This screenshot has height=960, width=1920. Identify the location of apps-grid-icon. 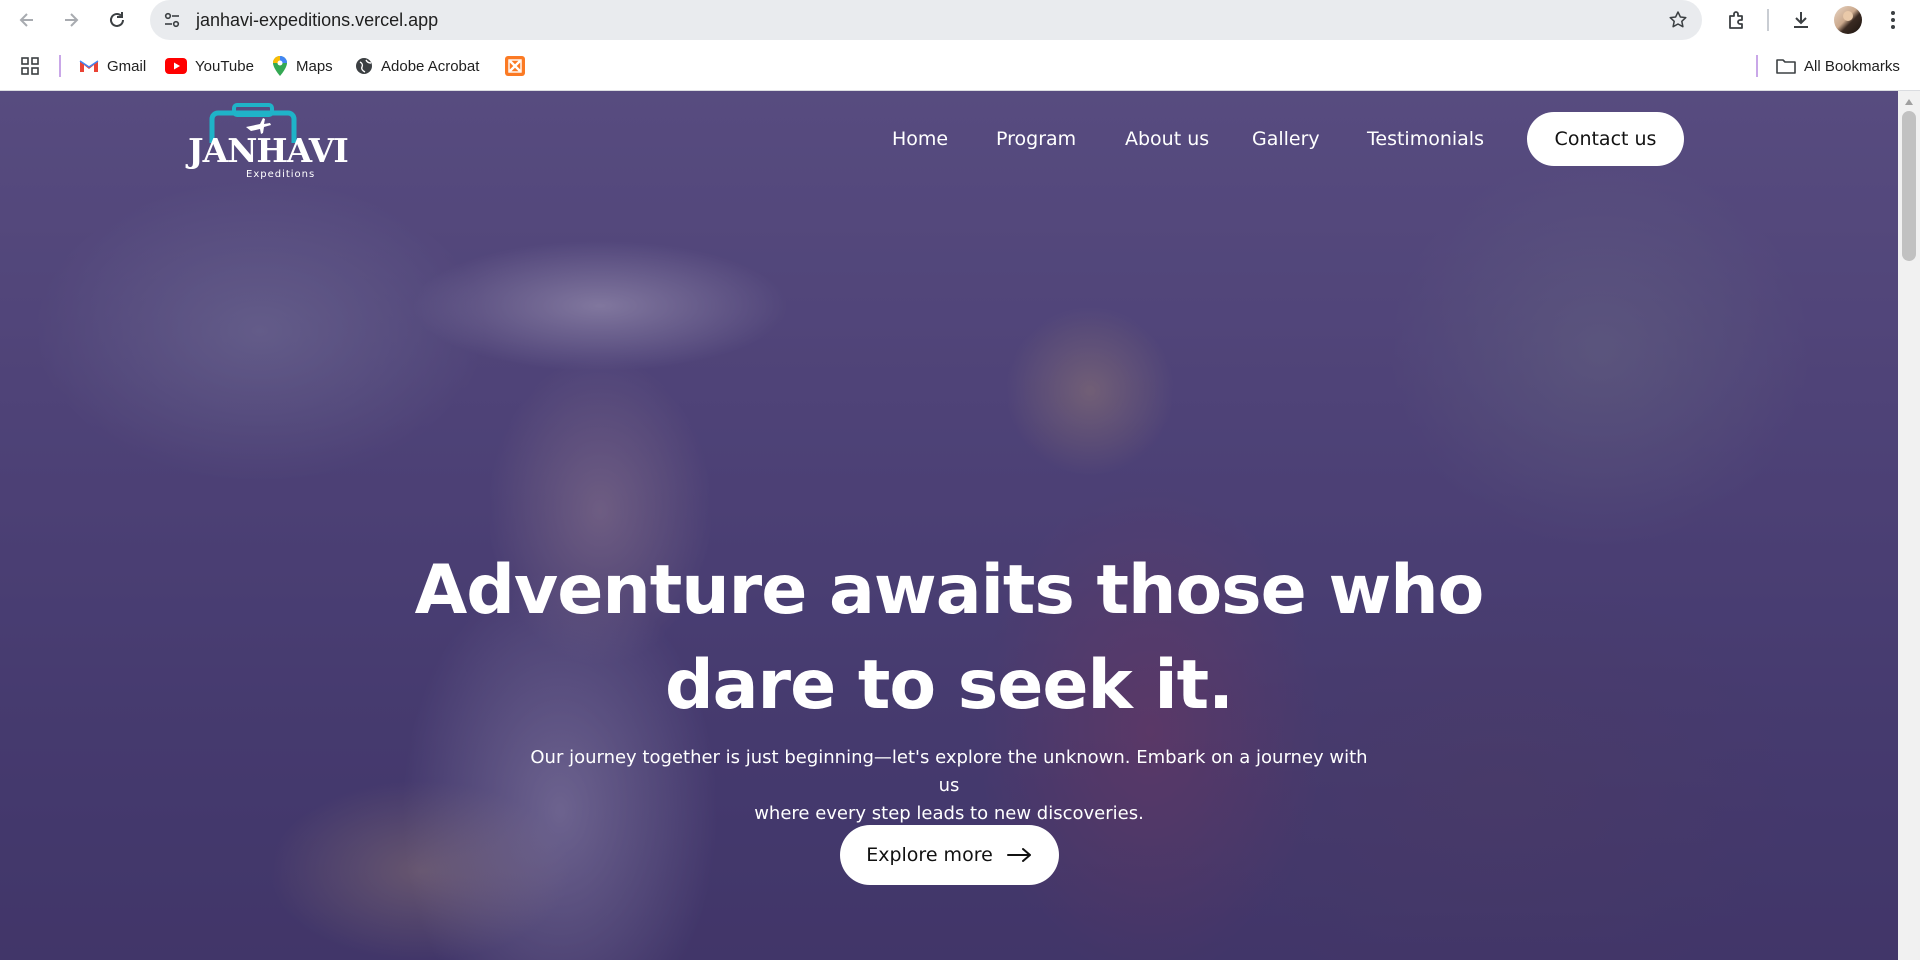
(30, 66).